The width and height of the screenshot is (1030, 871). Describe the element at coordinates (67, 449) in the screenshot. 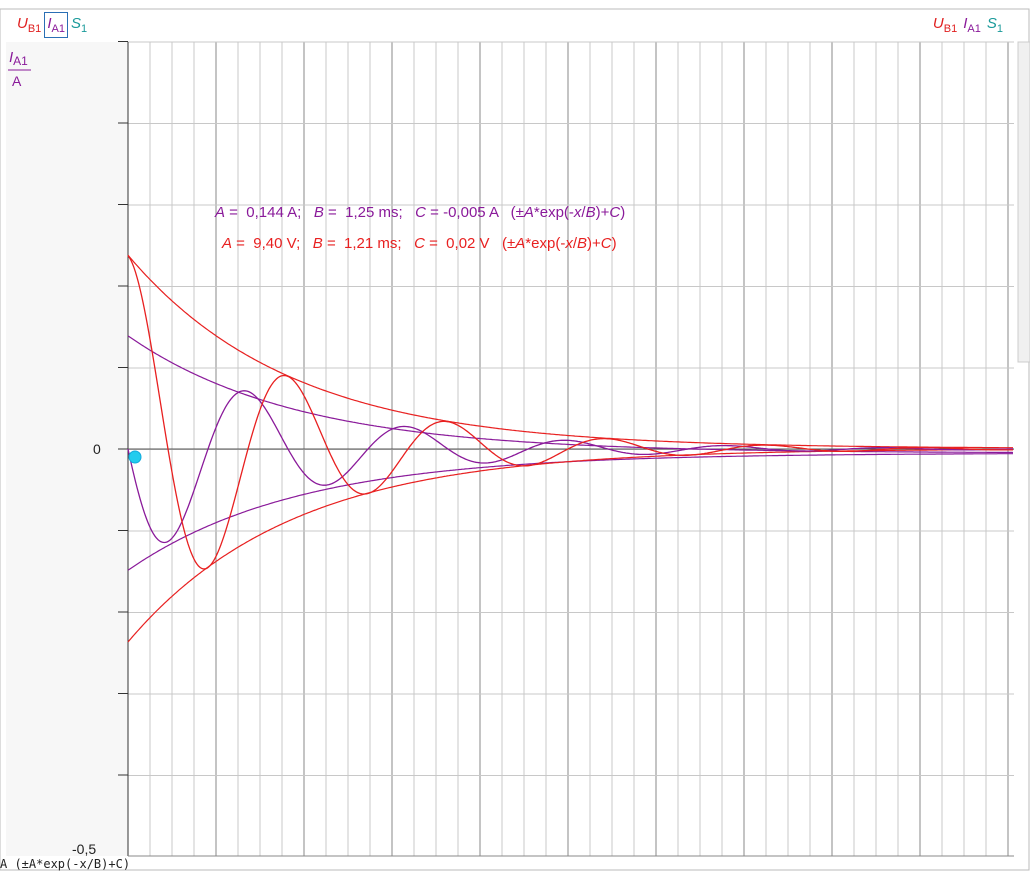

I see `y-axis-panel` at that location.